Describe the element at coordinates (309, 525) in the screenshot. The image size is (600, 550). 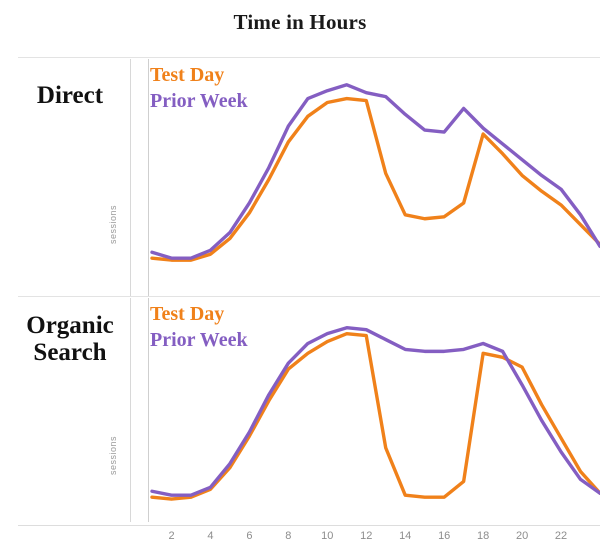
I see `x-axis-line` at that location.